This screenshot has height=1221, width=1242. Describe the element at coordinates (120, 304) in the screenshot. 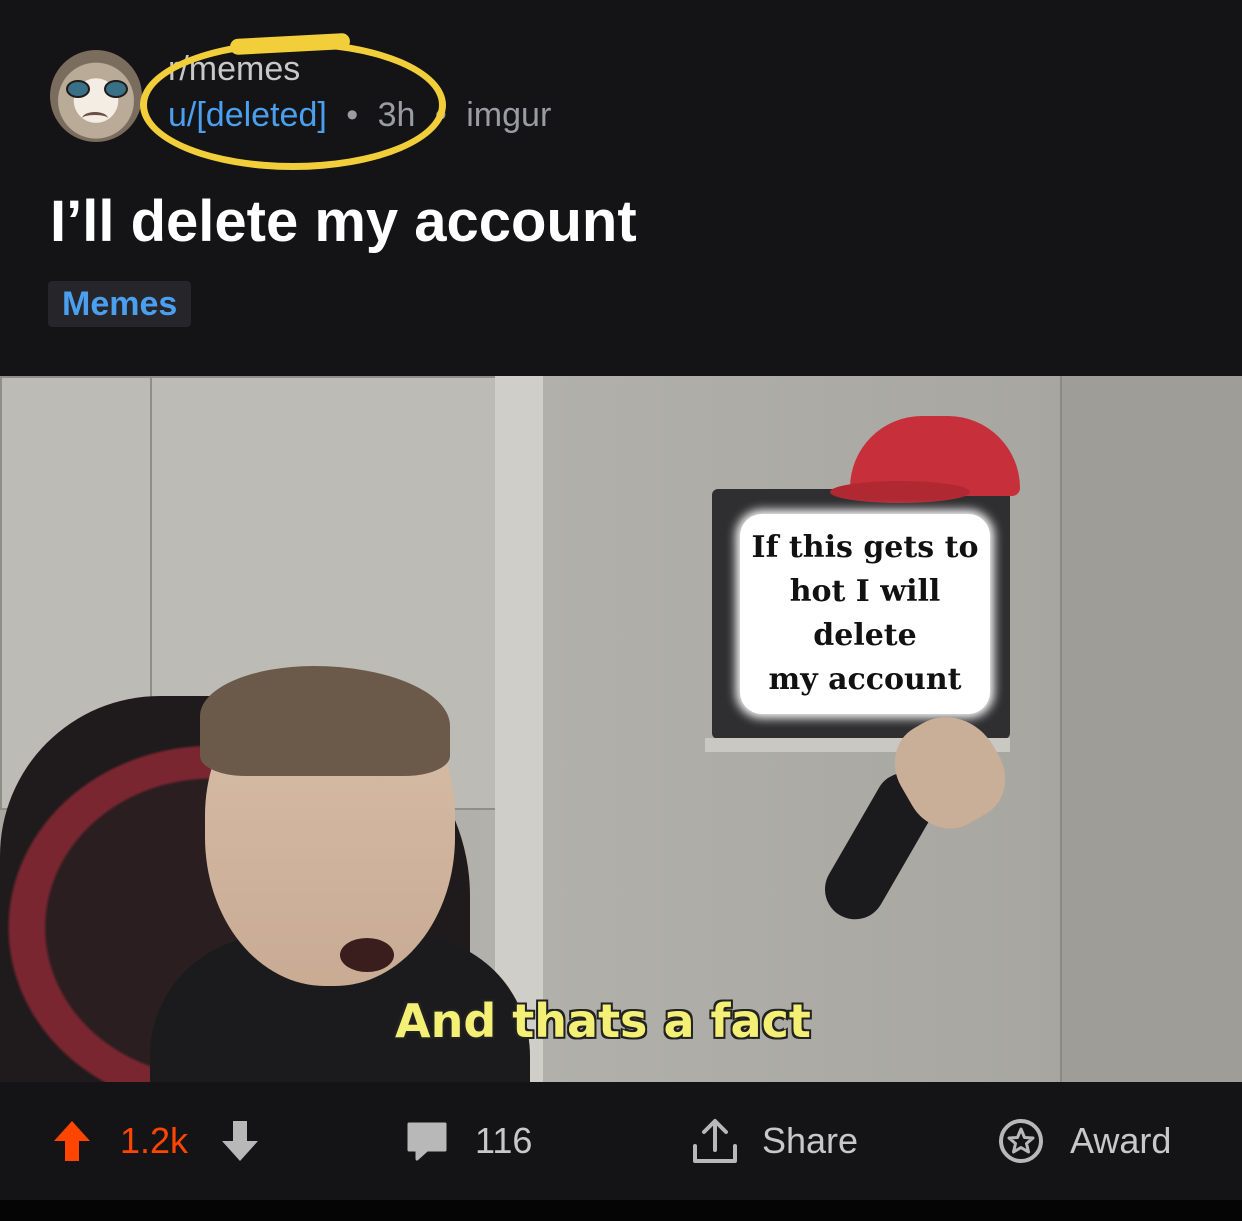

I see `post-flair: Memes` at that location.